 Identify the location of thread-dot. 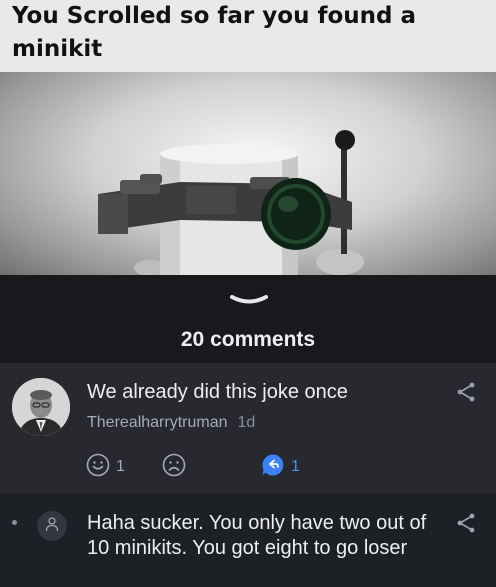
(14, 522).